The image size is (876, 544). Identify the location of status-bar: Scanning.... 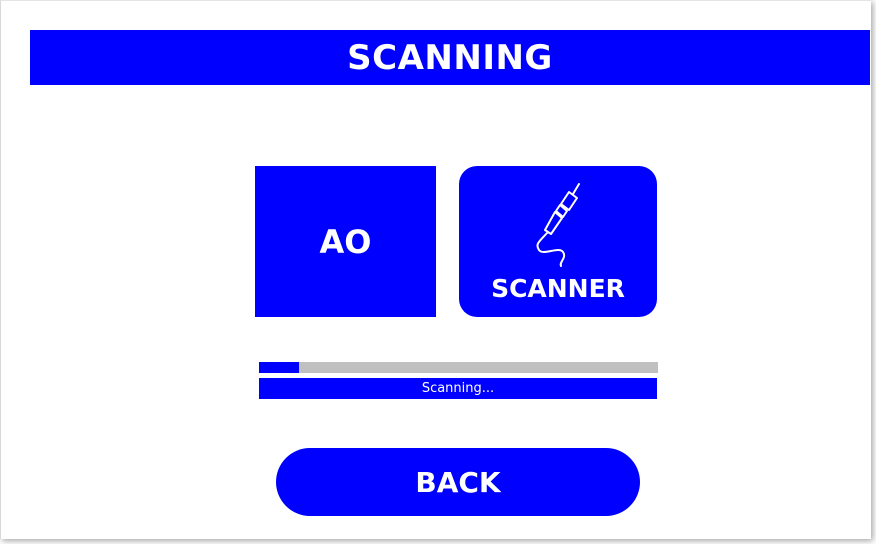
(458, 388).